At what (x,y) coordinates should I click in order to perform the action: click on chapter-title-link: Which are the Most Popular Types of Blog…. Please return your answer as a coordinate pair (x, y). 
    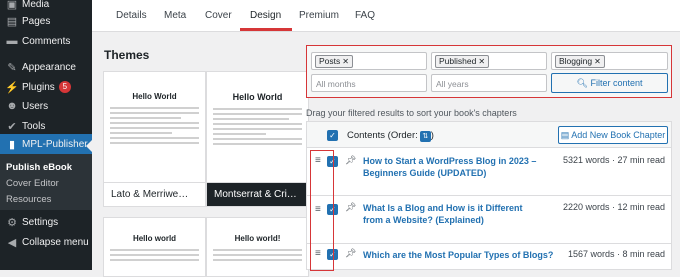
    Looking at the image, I should click on (468, 255).